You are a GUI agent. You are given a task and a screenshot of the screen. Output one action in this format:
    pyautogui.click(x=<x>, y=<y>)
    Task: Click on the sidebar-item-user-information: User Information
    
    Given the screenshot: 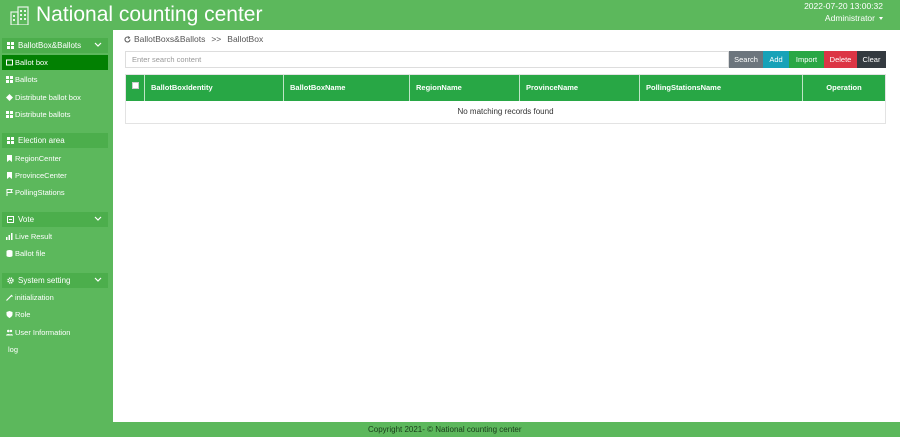 What is the action you would take?
    pyautogui.click(x=55, y=332)
    